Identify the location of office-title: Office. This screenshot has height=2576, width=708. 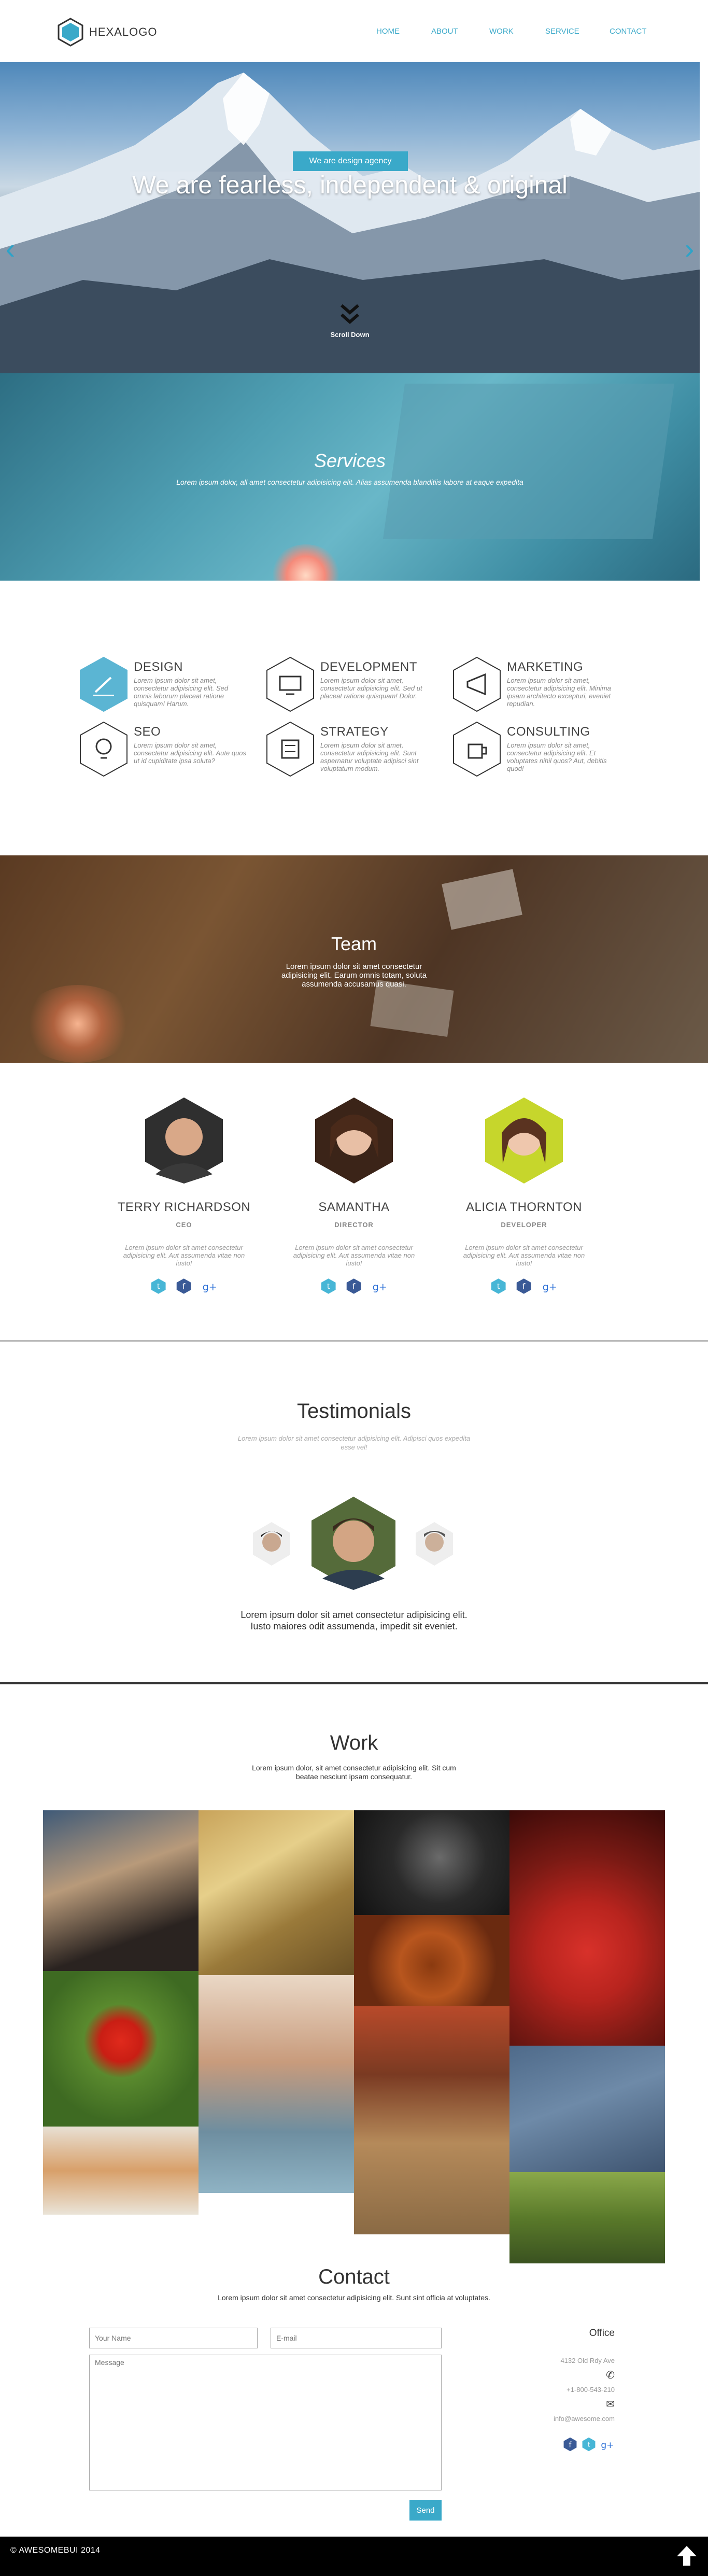
(602, 2333).